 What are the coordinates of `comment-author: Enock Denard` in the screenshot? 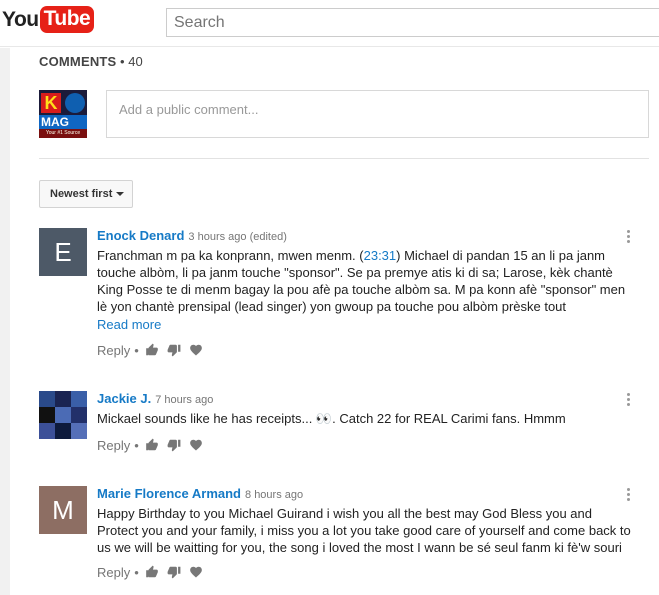 It's located at (140, 235).